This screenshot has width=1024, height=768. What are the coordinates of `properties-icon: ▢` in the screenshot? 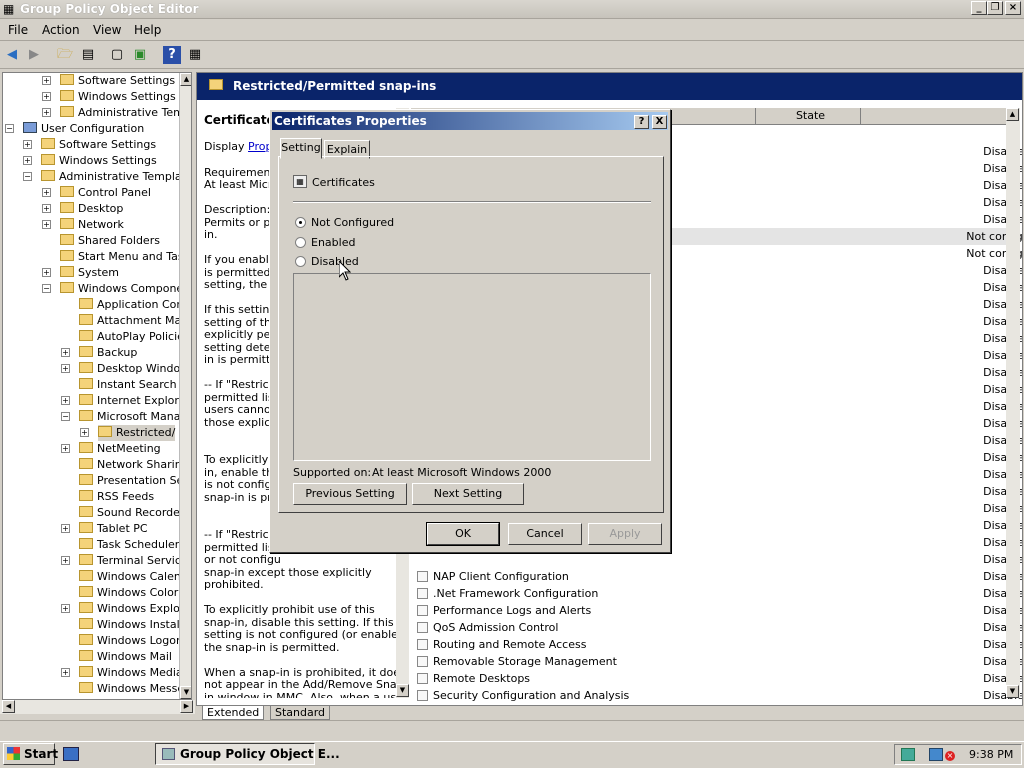 It's located at (117, 55).